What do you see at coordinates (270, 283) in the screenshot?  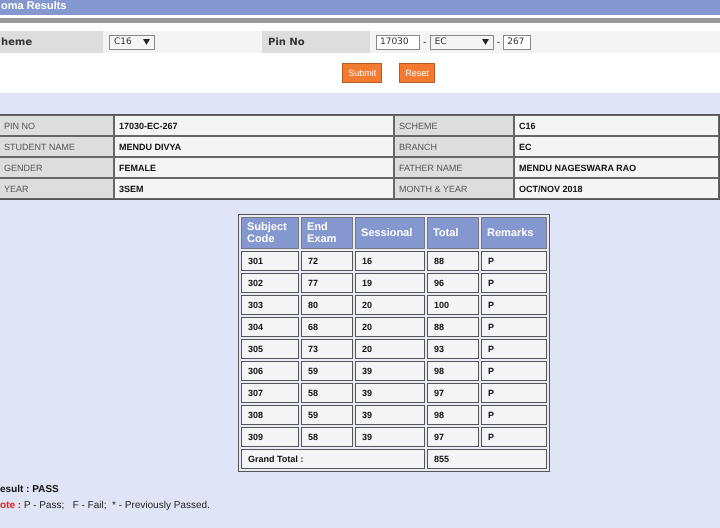 I see `table-cell: 302` at bounding box center [270, 283].